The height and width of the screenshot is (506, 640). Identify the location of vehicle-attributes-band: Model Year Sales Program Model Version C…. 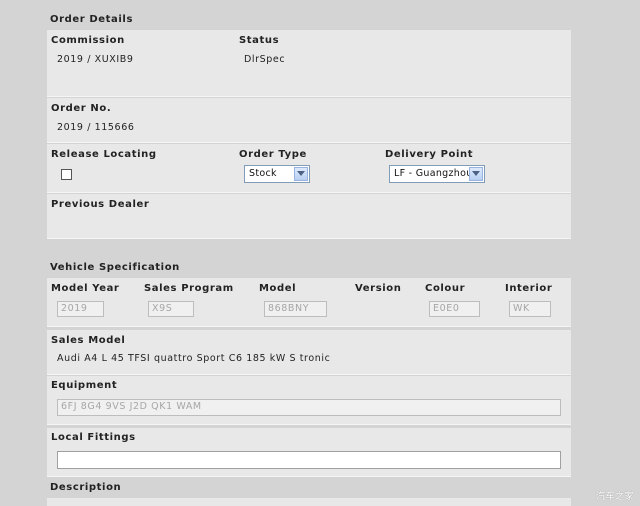
(309, 302).